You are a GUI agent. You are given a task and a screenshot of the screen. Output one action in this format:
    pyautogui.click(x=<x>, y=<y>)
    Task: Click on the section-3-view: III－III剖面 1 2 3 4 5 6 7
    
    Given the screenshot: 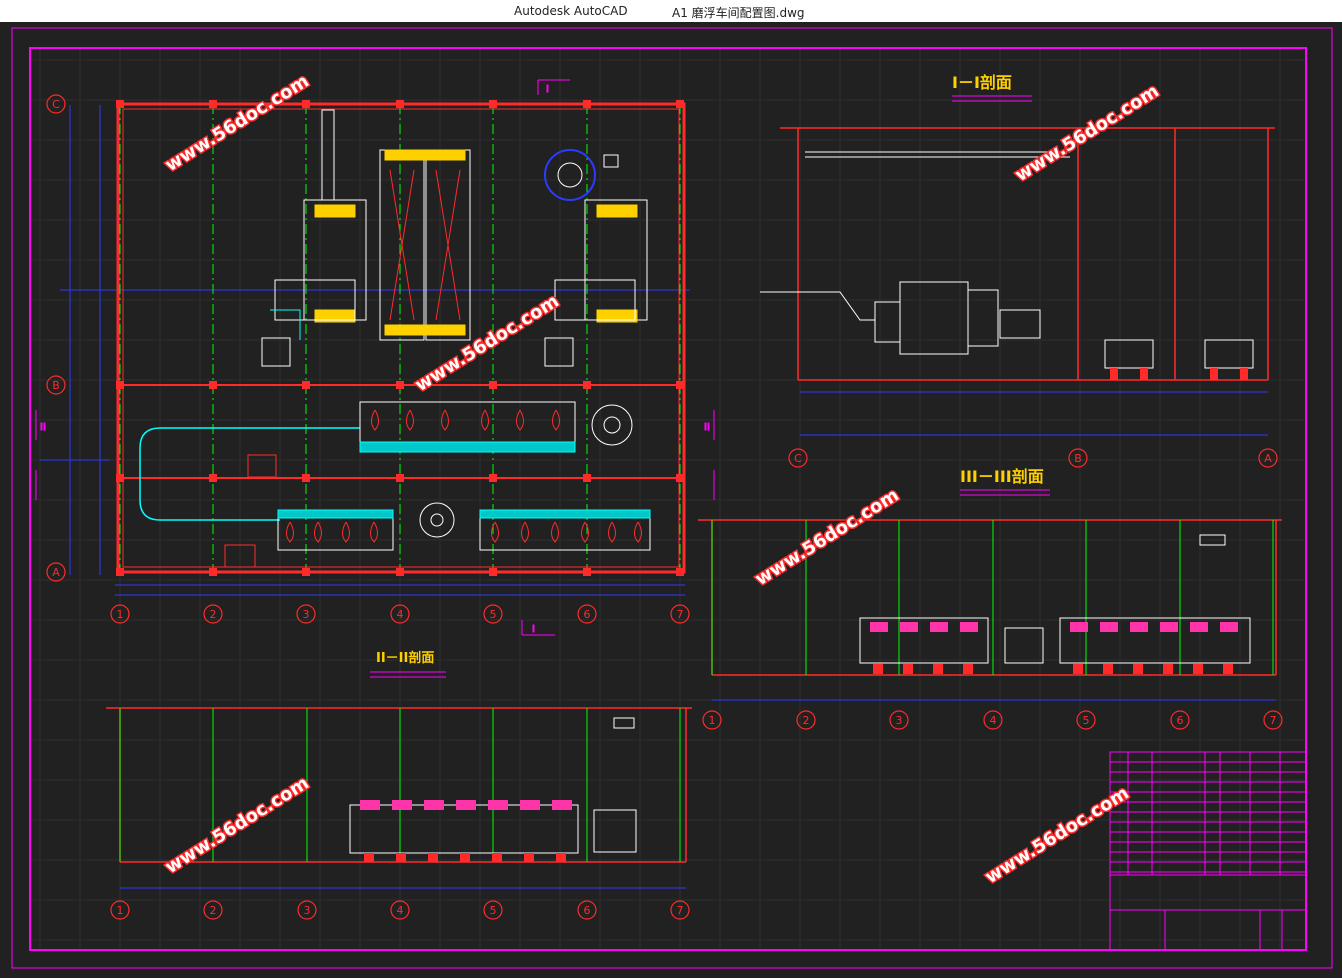 What is the action you would take?
    pyautogui.click(x=990, y=598)
    